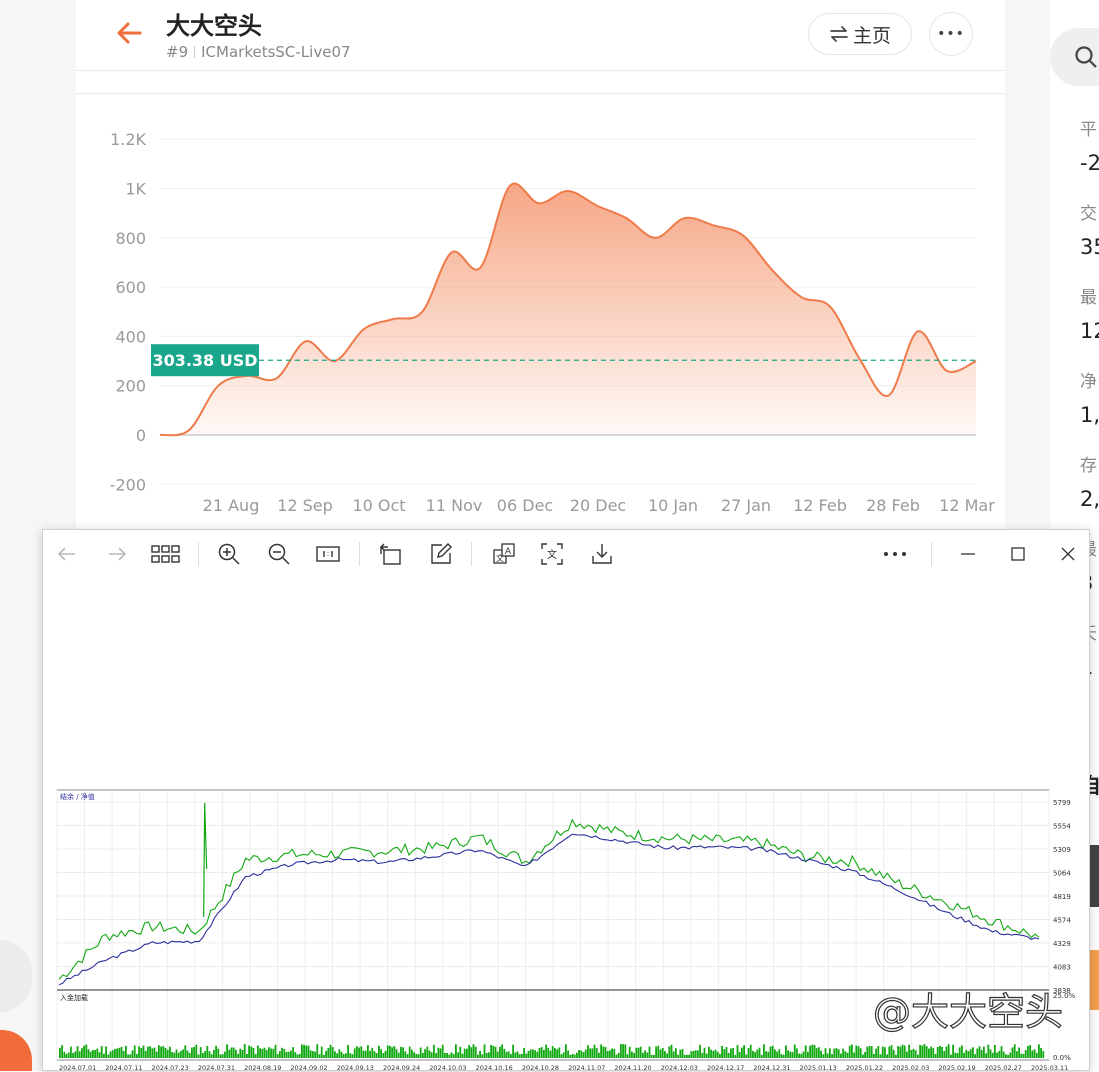  I want to click on grid-view-icon, so click(166, 554).